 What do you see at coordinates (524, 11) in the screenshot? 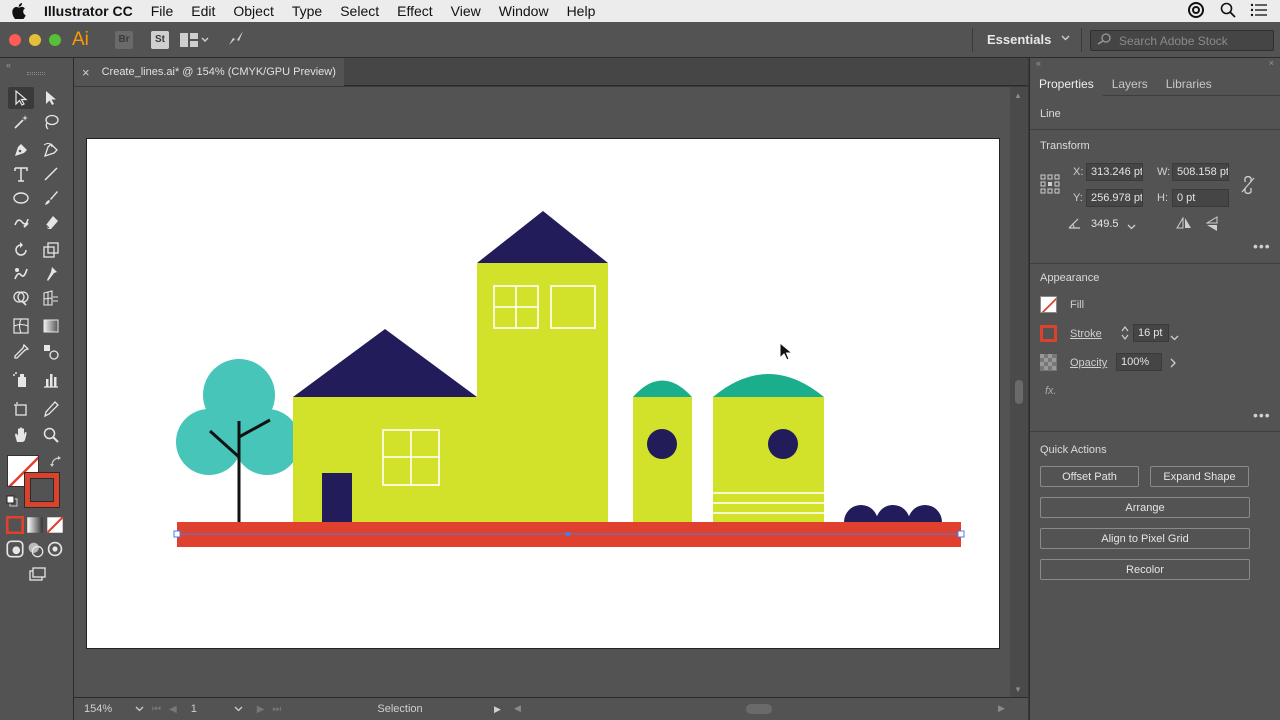
I see `menu-window: Window` at bounding box center [524, 11].